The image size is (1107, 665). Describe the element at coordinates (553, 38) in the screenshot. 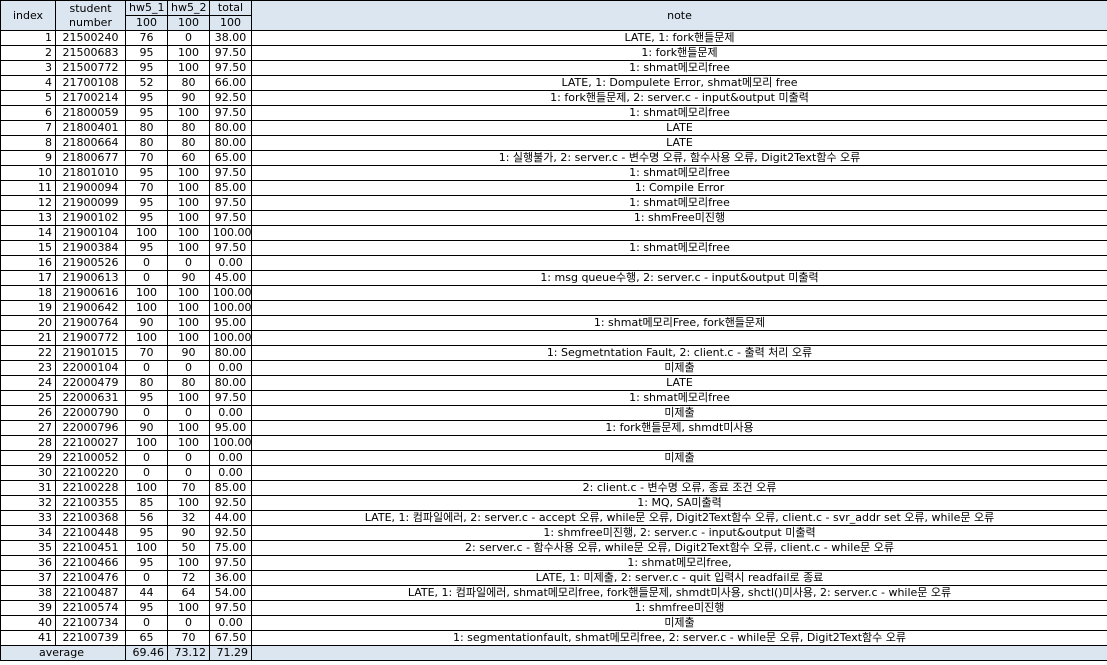

I see `table-row: 1 21500240 76 0 38.00 LATE, 1: fork핸들문제` at that location.